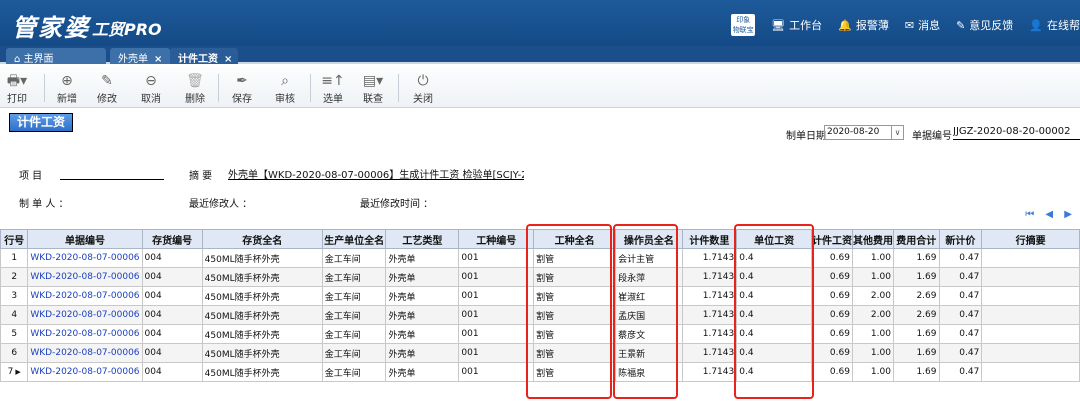 The height and width of the screenshot is (401, 1080). What do you see at coordinates (204, 56) in the screenshot?
I see `tab-piece-wage: 计件工资 ×` at bounding box center [204, 56].